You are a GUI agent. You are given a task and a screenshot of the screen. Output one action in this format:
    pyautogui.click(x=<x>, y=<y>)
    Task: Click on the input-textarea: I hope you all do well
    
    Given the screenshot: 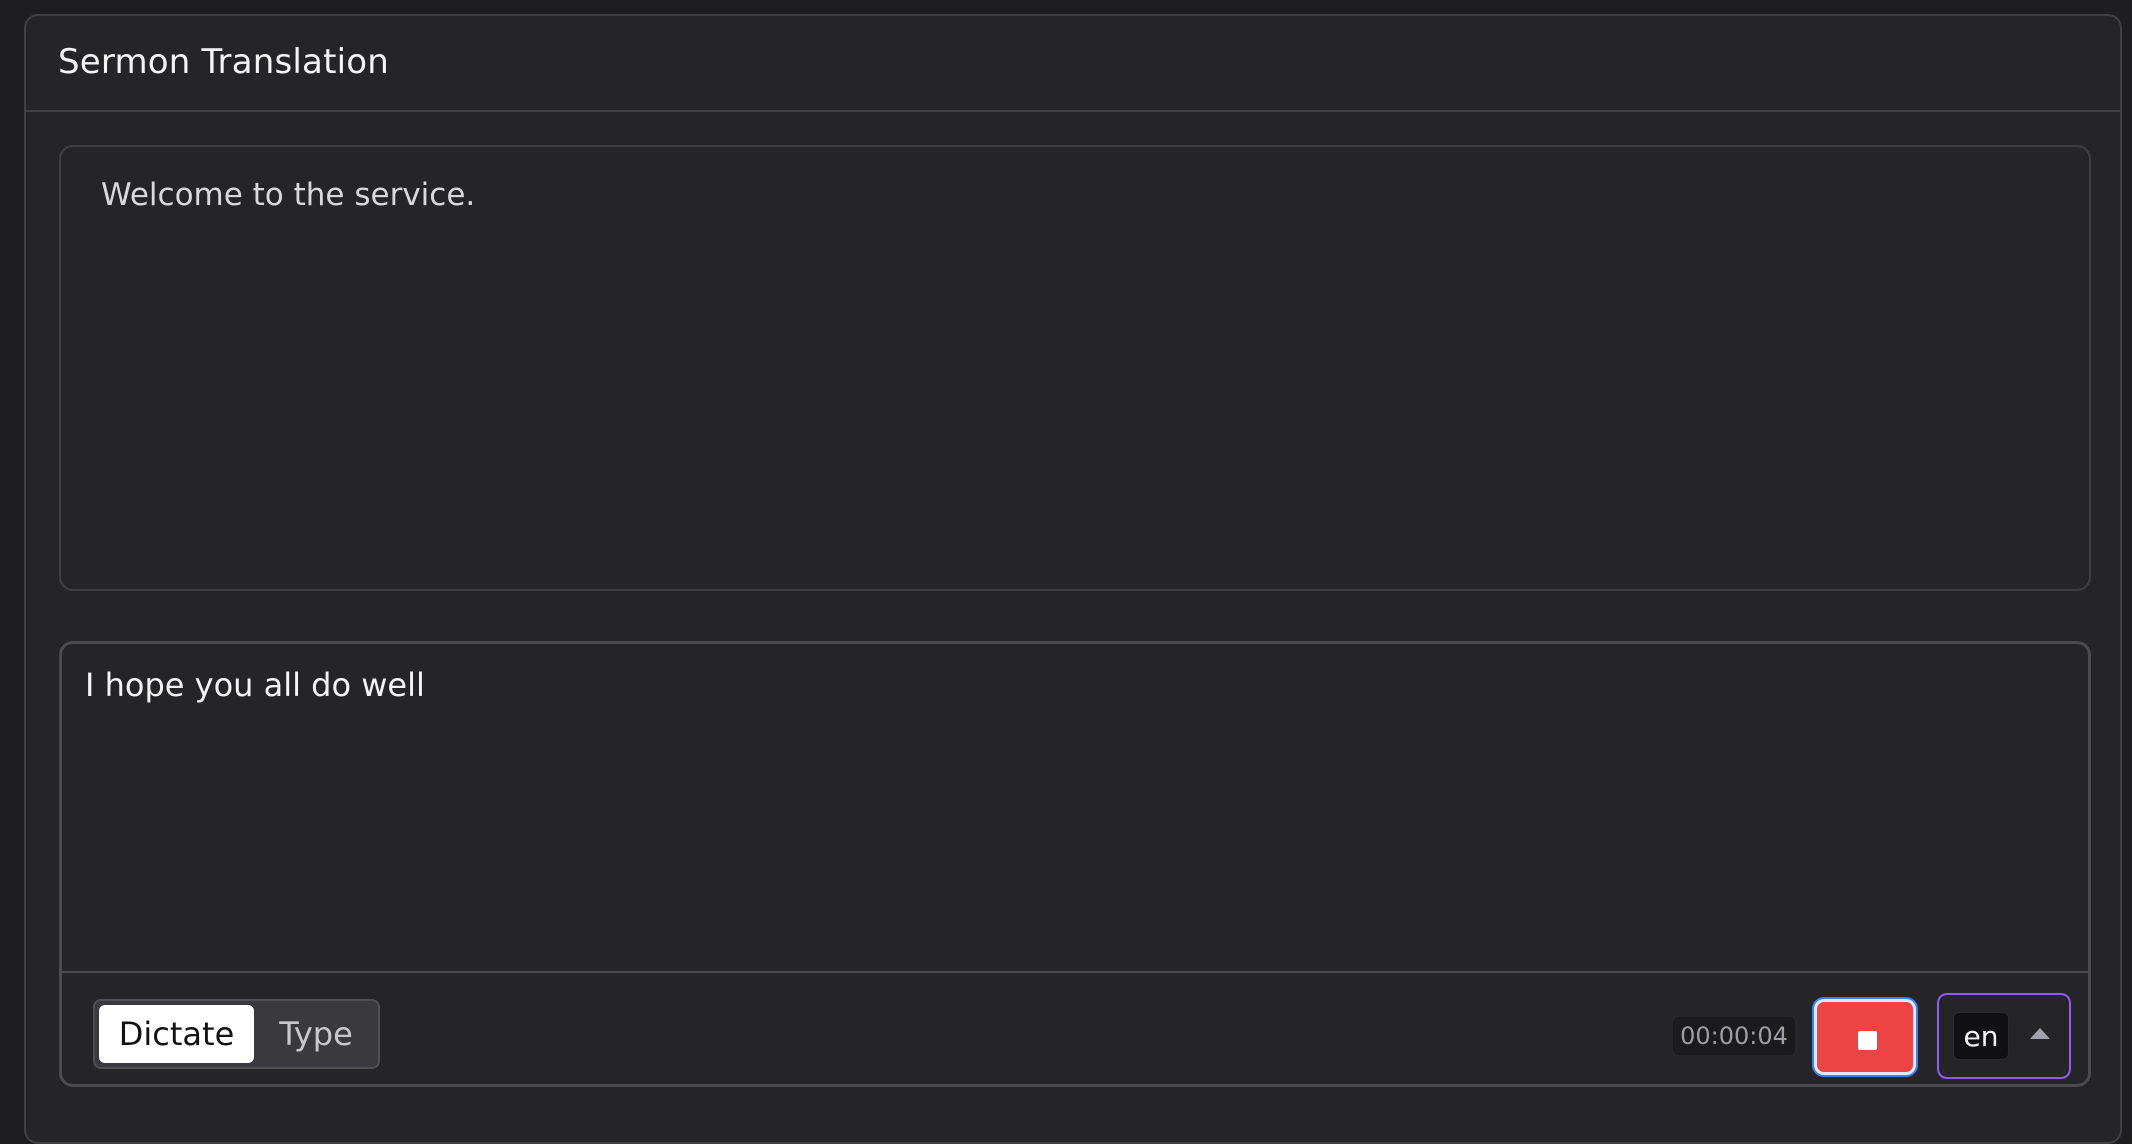 What is the action you would take?
    pyautogui.click(x=1065, y=685)
    